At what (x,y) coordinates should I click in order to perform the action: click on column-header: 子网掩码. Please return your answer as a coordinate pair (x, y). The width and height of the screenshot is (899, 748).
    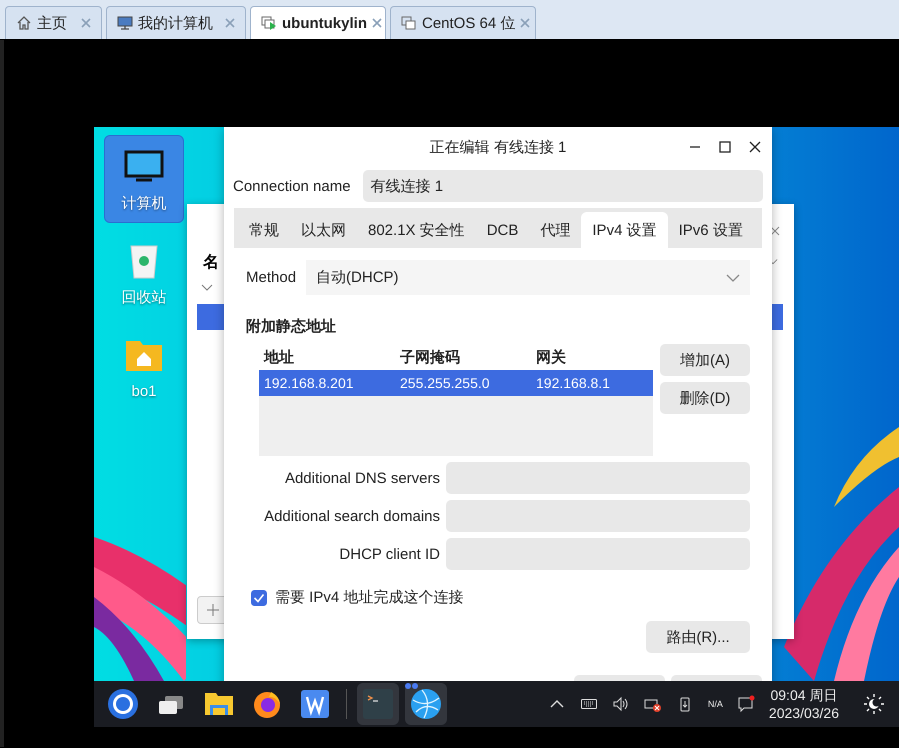
    Looking at the image, I should click on (430, 357).